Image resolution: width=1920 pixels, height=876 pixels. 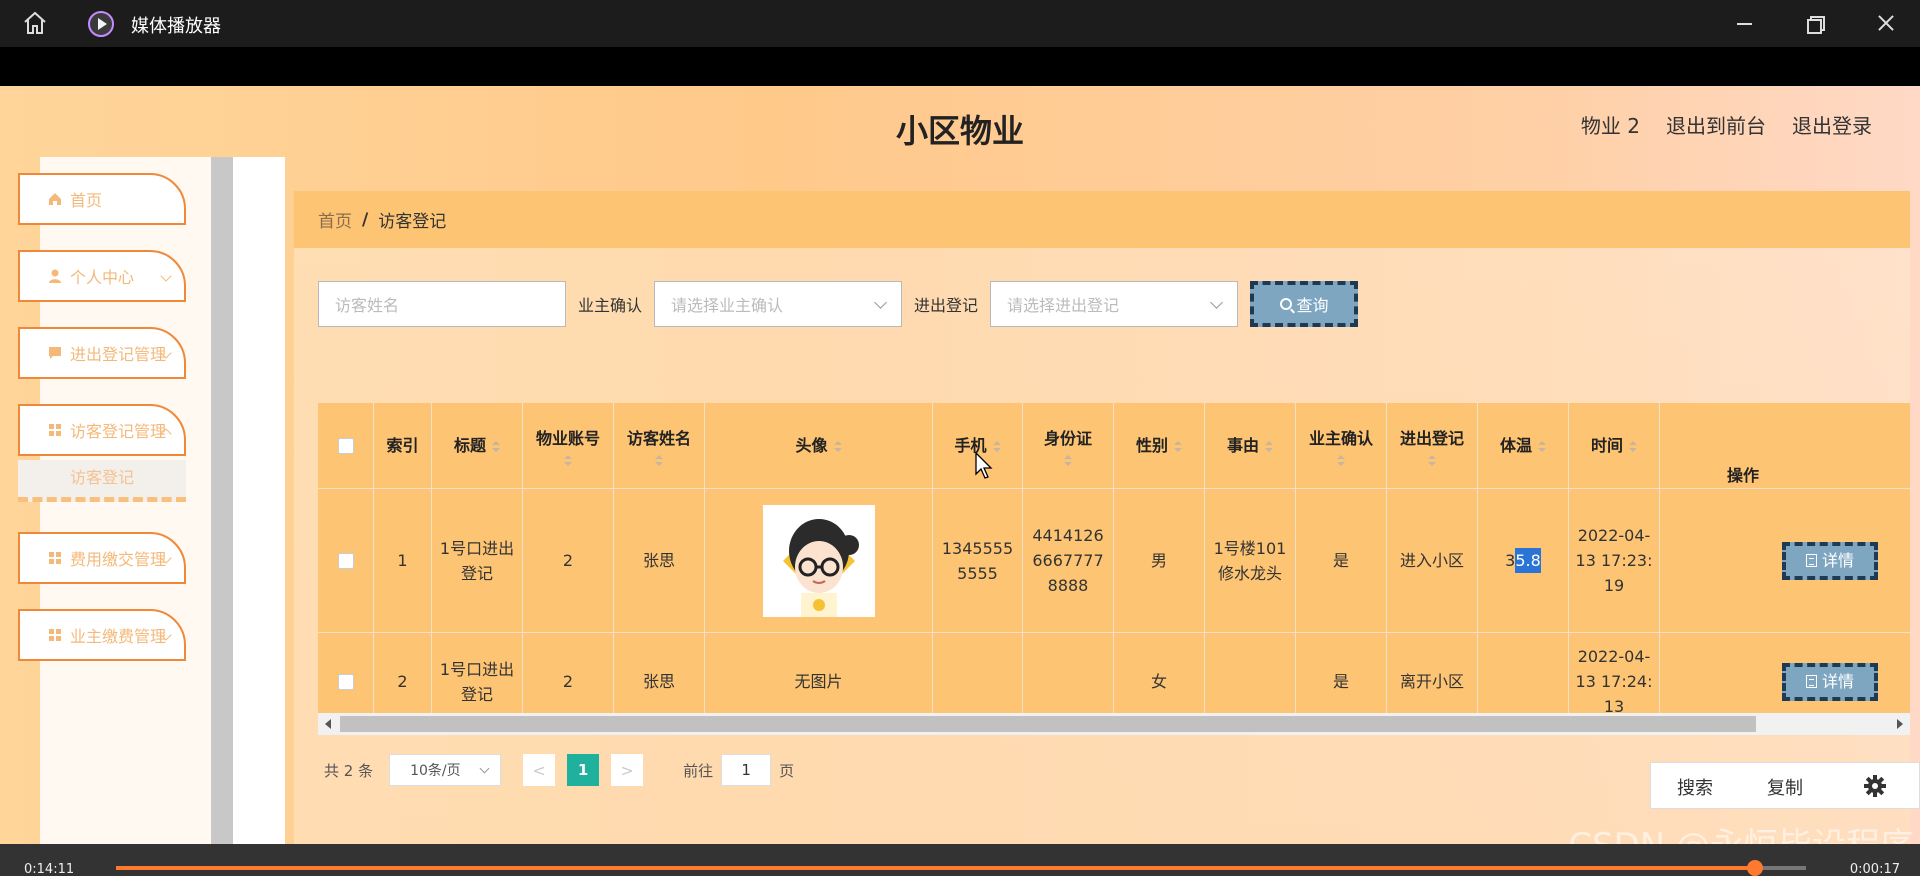 I want to click on scrollbar-thumb, so click(x=1048, y=724).